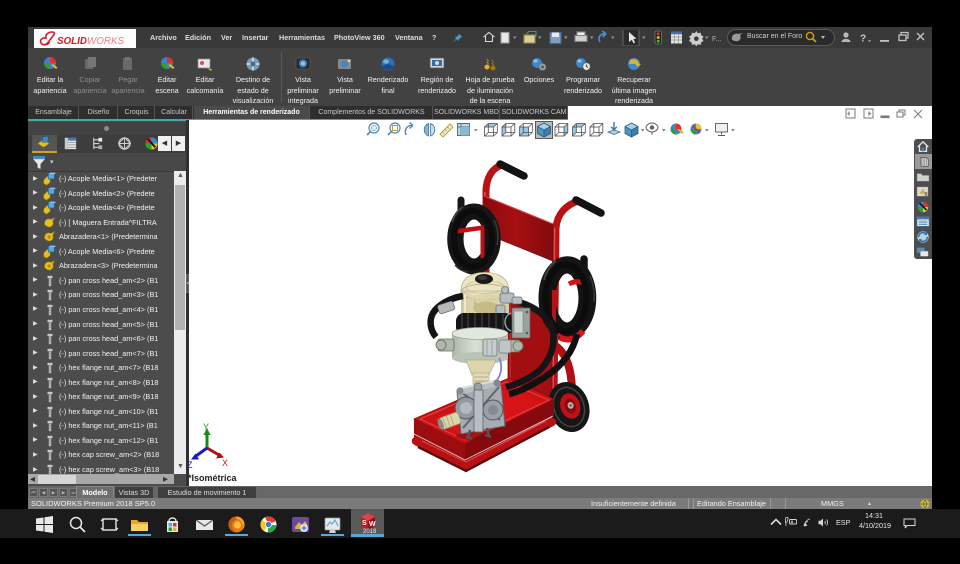 The image size is (960, 564). Describe the element at coordinates (364, 523) in the screenshot. I see `svg-text: S` at that location.